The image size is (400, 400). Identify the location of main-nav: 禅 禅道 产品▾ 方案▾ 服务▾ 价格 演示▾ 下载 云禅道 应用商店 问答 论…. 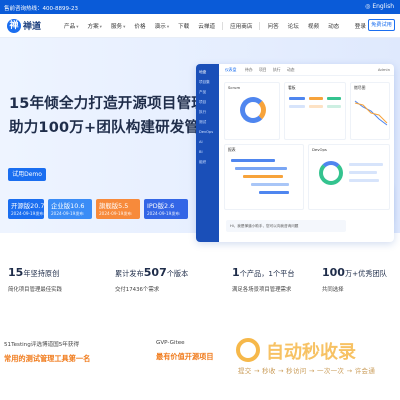
(200, 26).